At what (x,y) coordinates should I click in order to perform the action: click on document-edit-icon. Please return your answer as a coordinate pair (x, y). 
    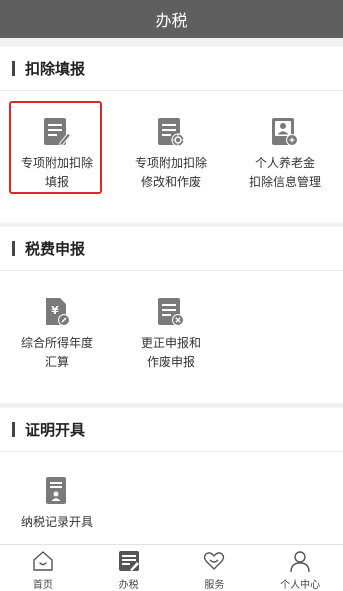
    Looking at the image, I should click on (57, 132).